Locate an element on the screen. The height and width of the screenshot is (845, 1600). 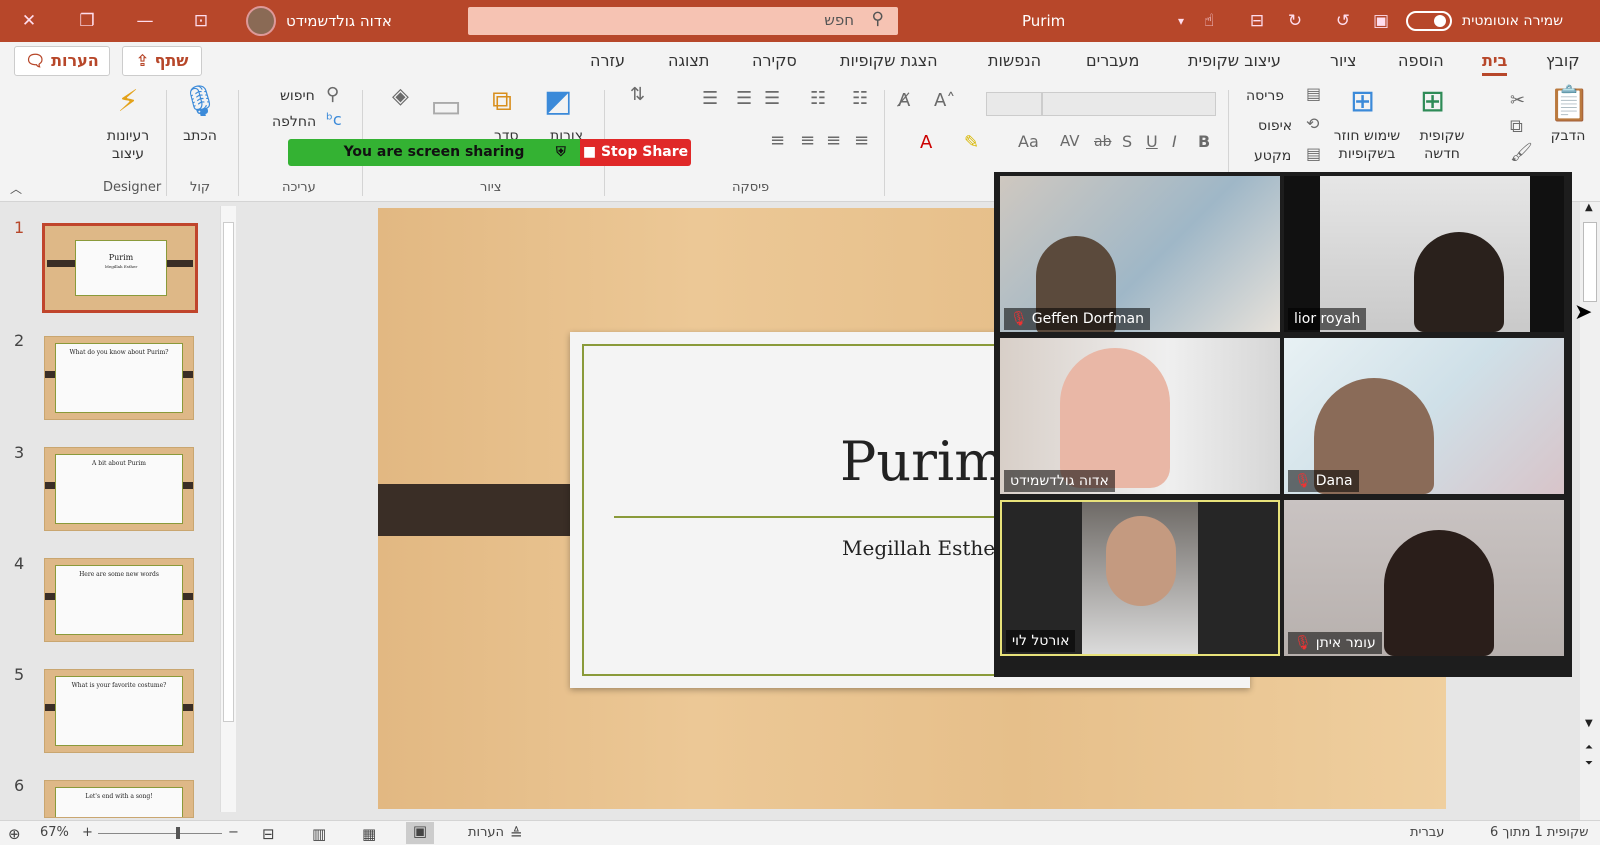
numbering-icon: ☷ is located at coordinates (818, 98).